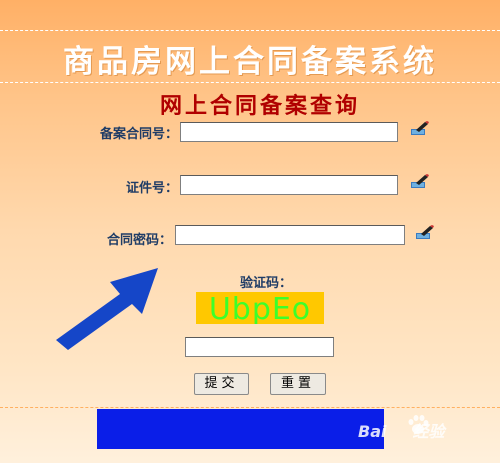 The height and width of the screenshot is (463, 500). I want to click on id-no-label: 证件号：, so click(151, 188).